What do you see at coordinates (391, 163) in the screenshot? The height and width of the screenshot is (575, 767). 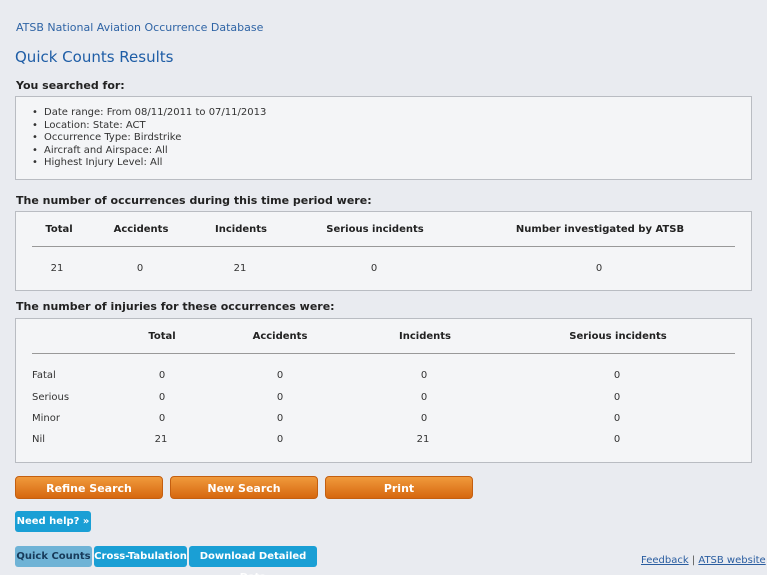 I see `criteria-item: Highest Injury Level: All` at bounding box center [391, 163].